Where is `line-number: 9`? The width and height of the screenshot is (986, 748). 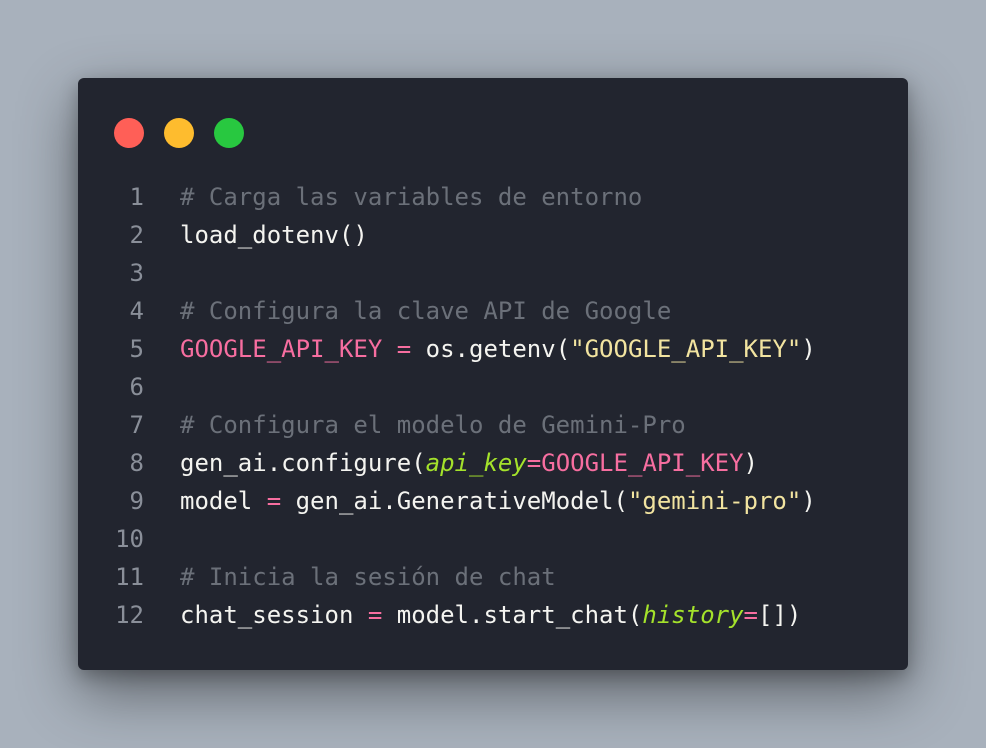 line-number: 9 is located at coordinates (136, 501).